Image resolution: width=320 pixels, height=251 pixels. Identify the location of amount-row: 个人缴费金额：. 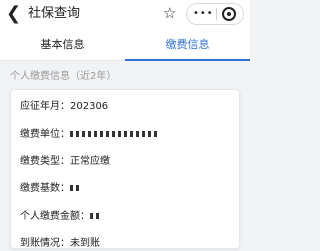
(59, 217).